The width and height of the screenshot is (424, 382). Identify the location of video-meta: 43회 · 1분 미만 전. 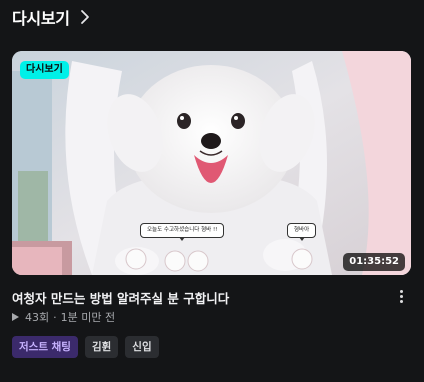
(63, 317).